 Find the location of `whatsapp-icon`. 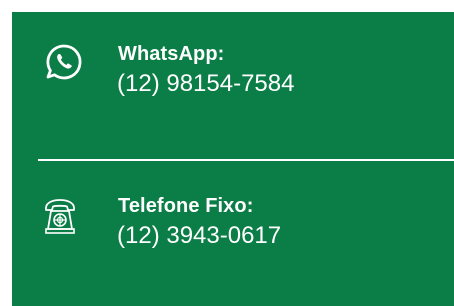

whatsapp-icon is located at coordinates (64, 62).